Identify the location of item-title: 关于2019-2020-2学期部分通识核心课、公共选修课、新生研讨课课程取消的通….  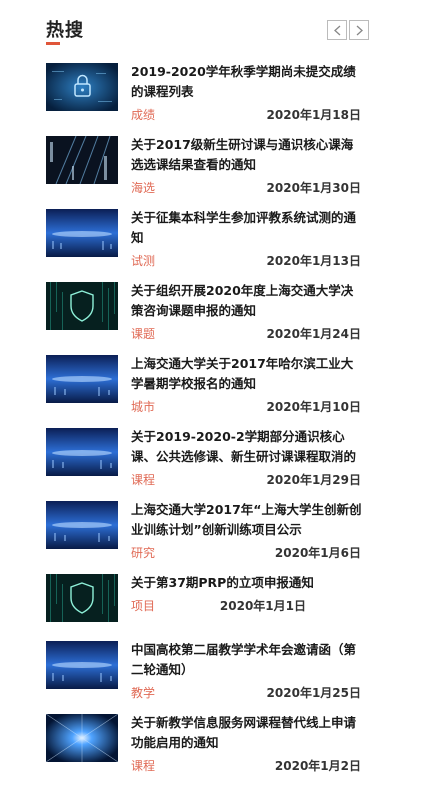
(247, 447).